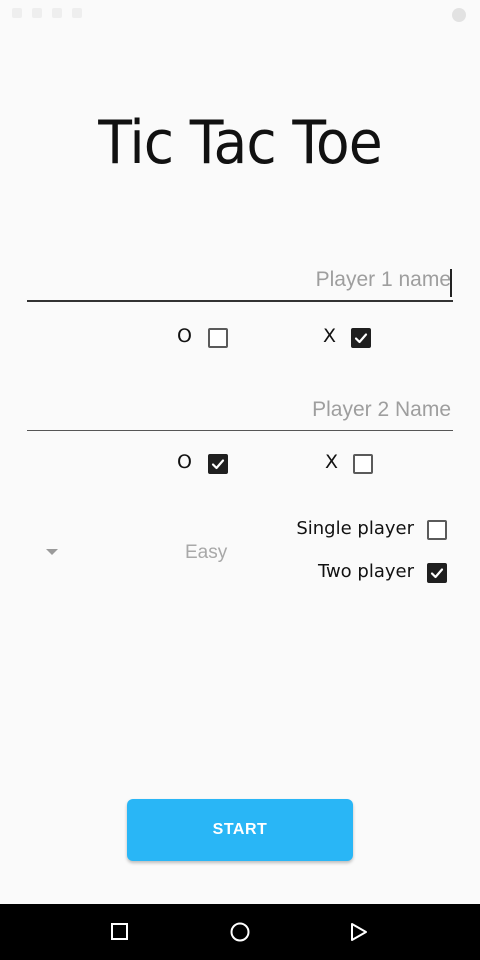  What do you see at coordinates (240, 16) in the screenshot?
I see `status-bar` at bounding box center [240, 16].